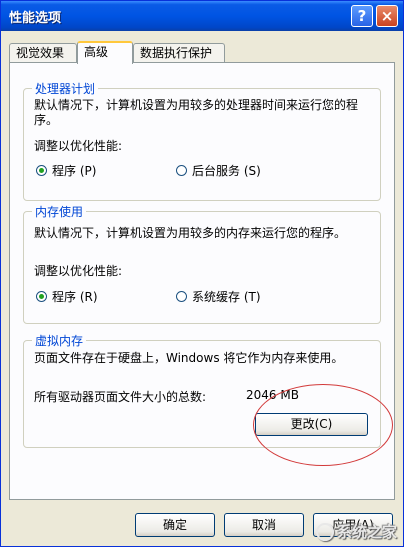 The height and width of the screenshot is (547, 404). I want to click on cancel-button: 取消, so click(264, 525).